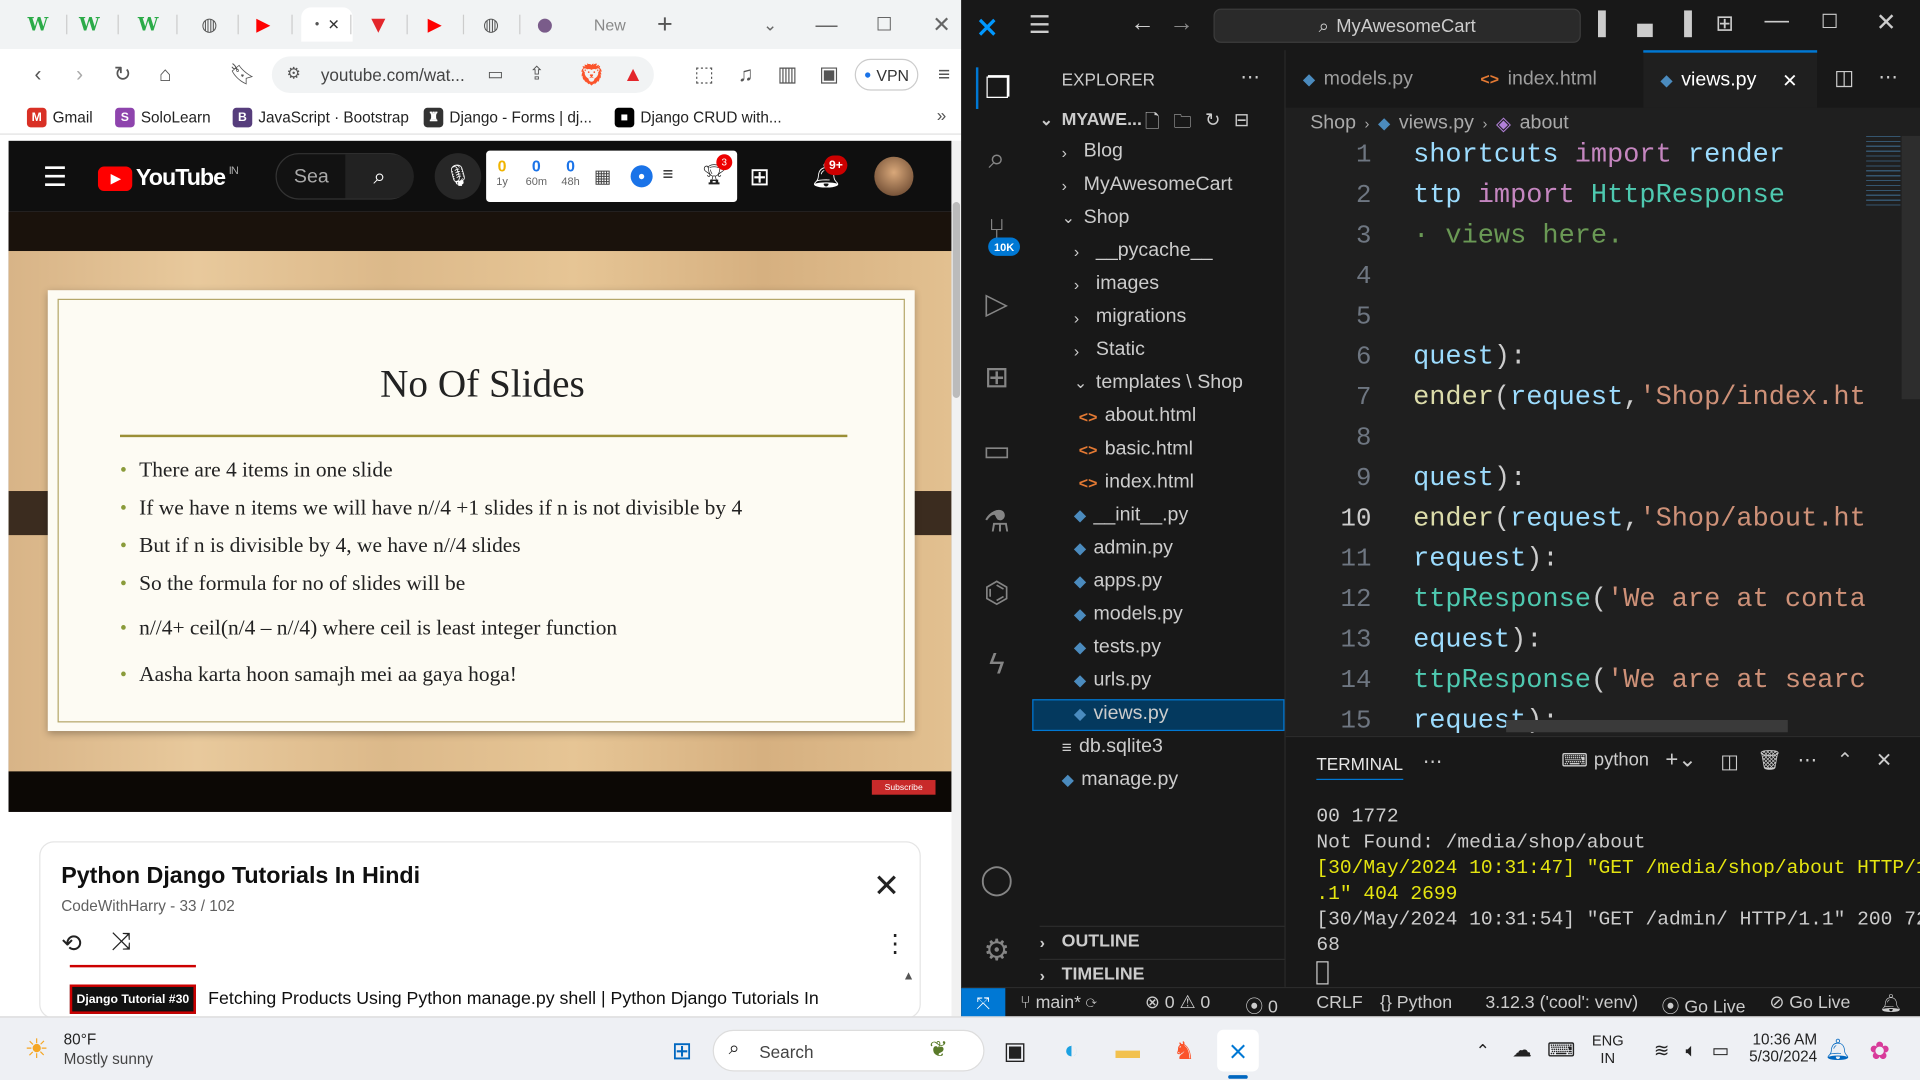 This screenshot has width=1920, height=1080. Describe the element at coordinates (1561, 1051) in the screenshot. I see `keyboard-icon: ⌨` at that location.